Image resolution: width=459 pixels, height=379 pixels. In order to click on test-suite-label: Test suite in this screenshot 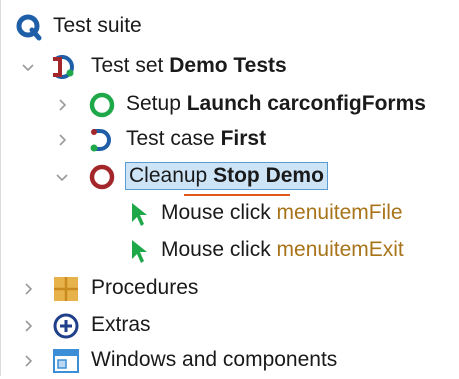, I will do `click(97, 25)`.